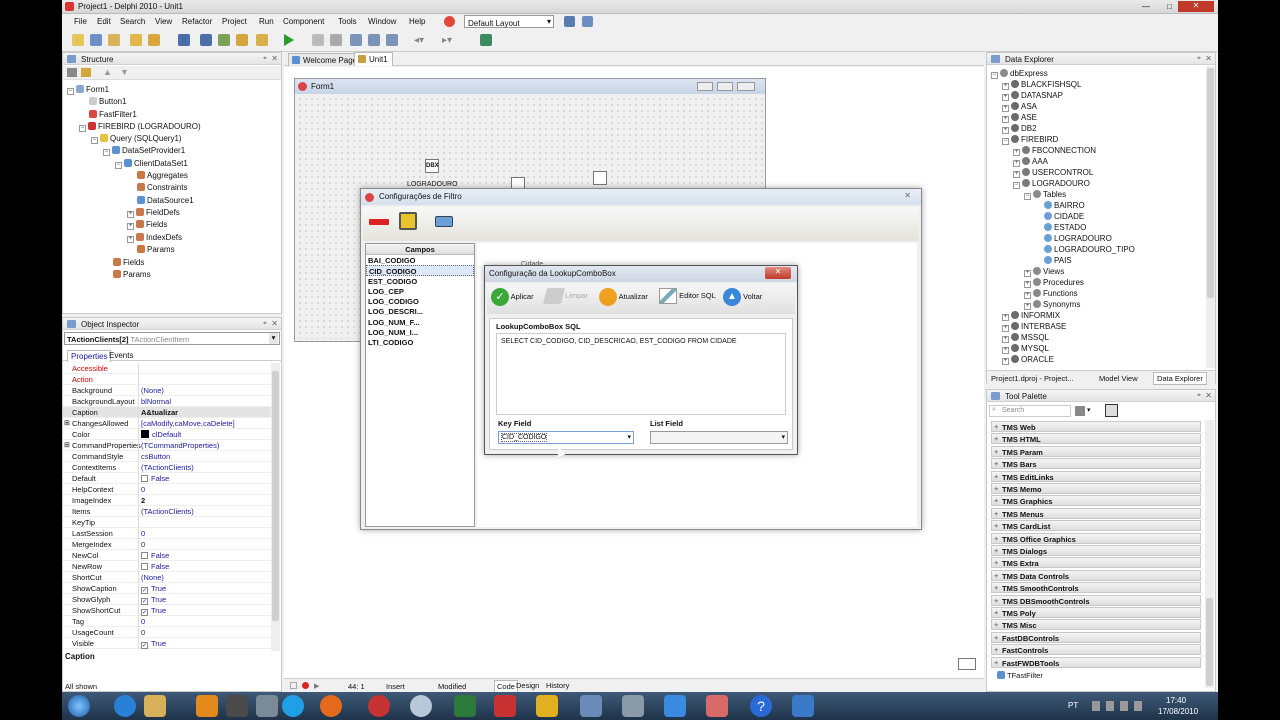 Image resolution: width=1280 pixels, height=720 pixels. Describe the element at coordinates (167, 632) in the screenshot. I see `property-row: UsageCount 0` at that location.